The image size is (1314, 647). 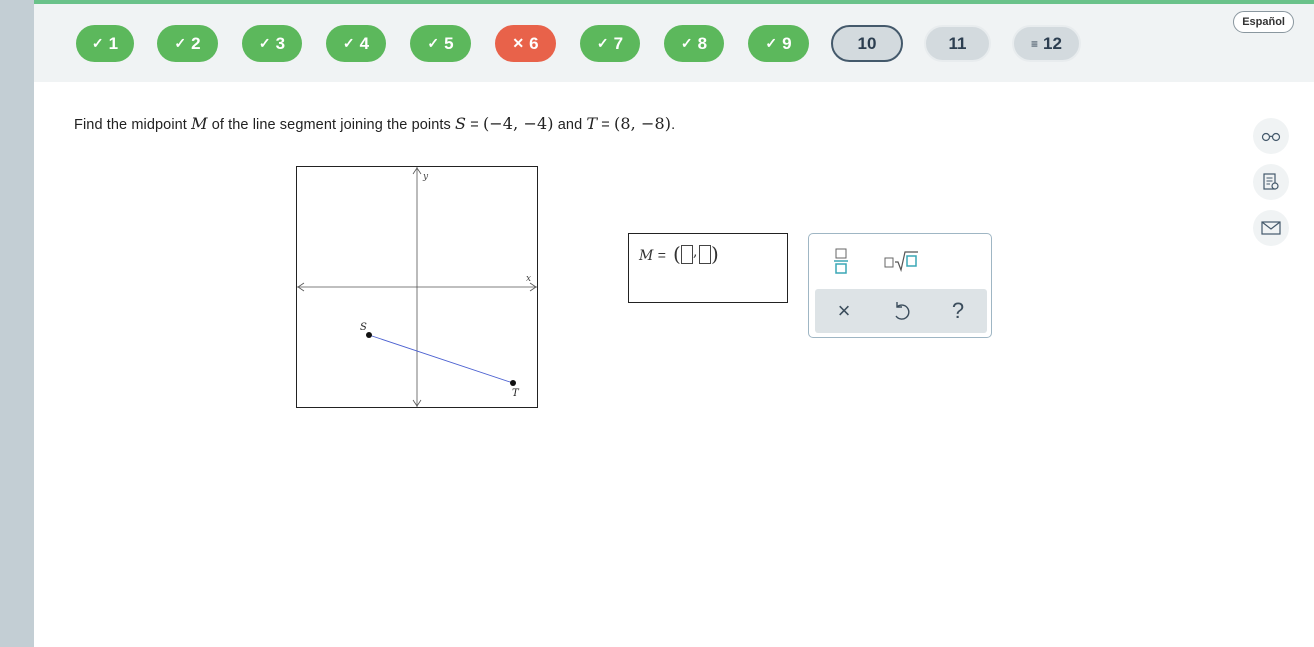 What do you see at coordinates (199, 123) in the screenshot?
I see `var-m: M` at bounding box center [199, 123].